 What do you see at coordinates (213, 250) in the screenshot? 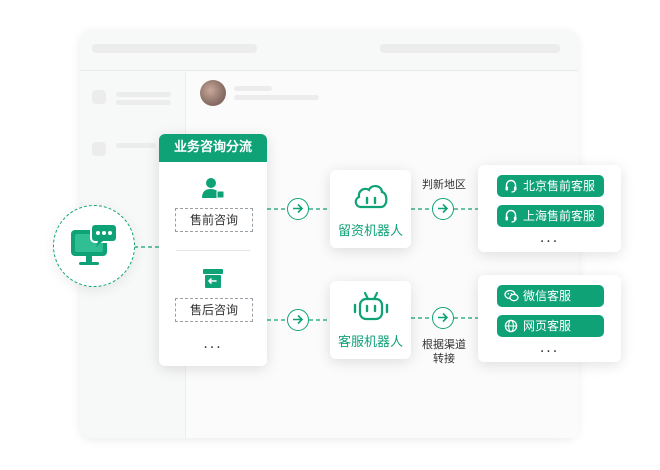
I see `card-divider` at bounding box center [213, 250].